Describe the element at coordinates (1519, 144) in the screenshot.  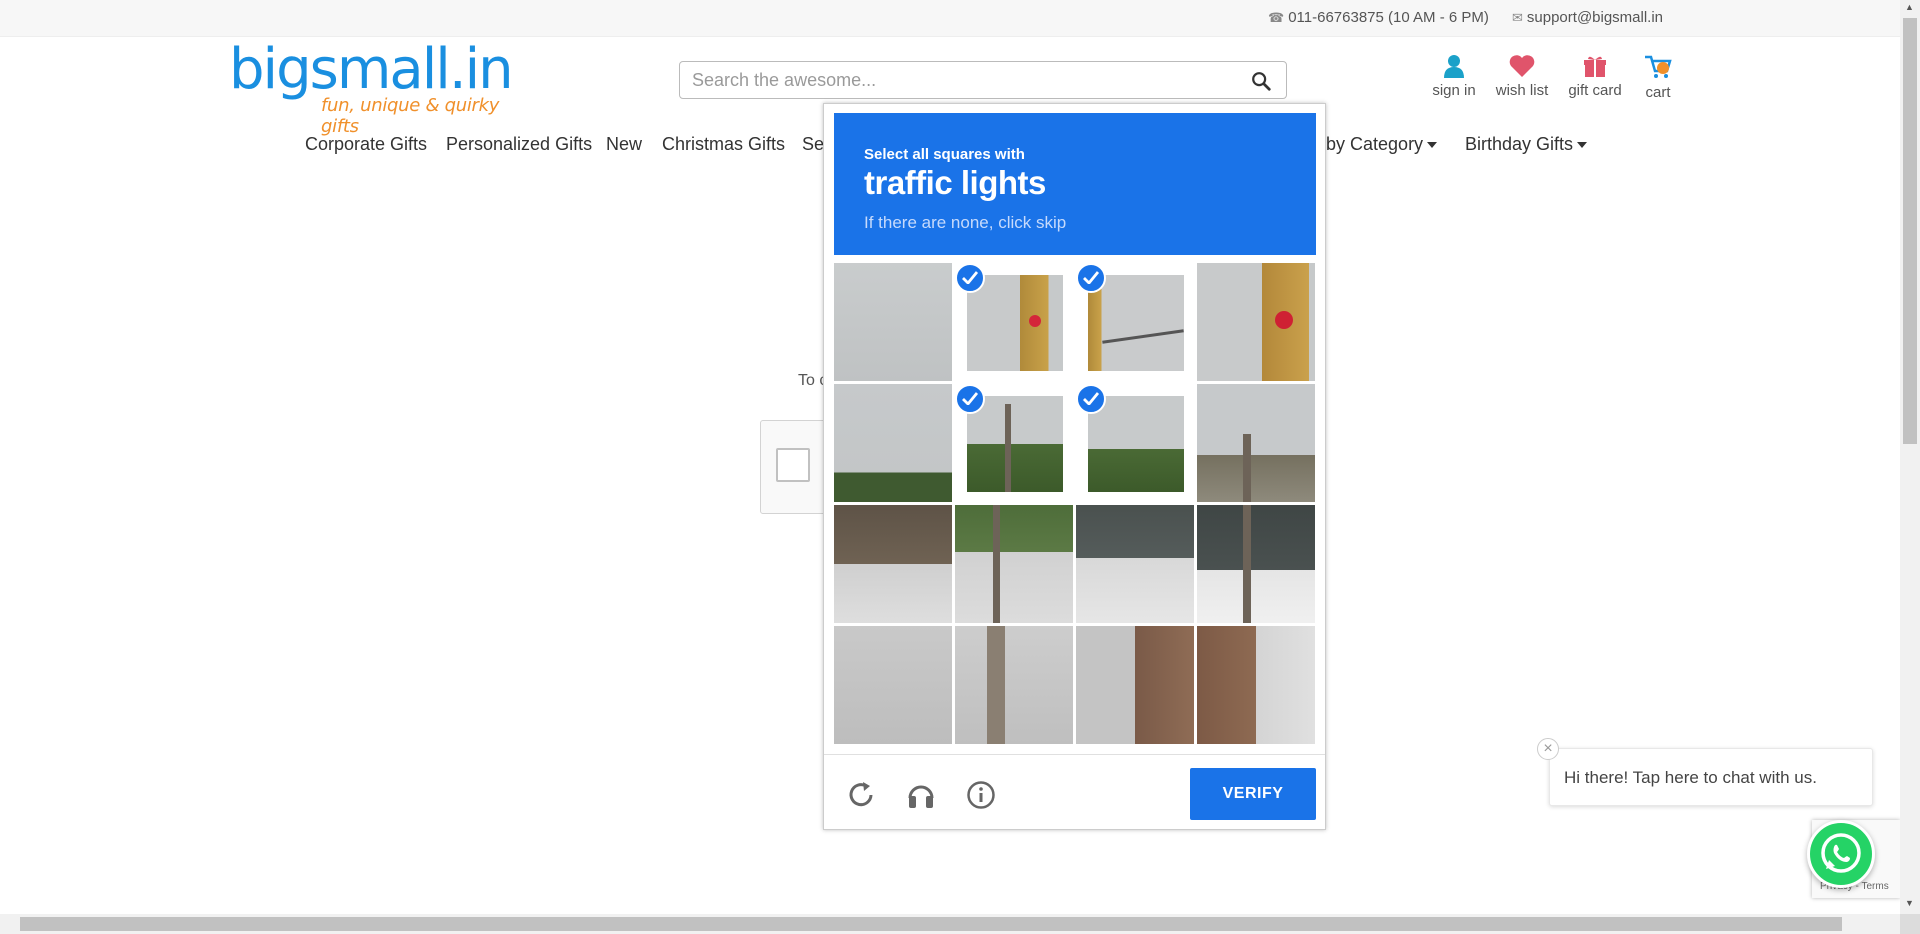
I see `nav-birthday-gifts-label: Birthday Gifts` at that location.